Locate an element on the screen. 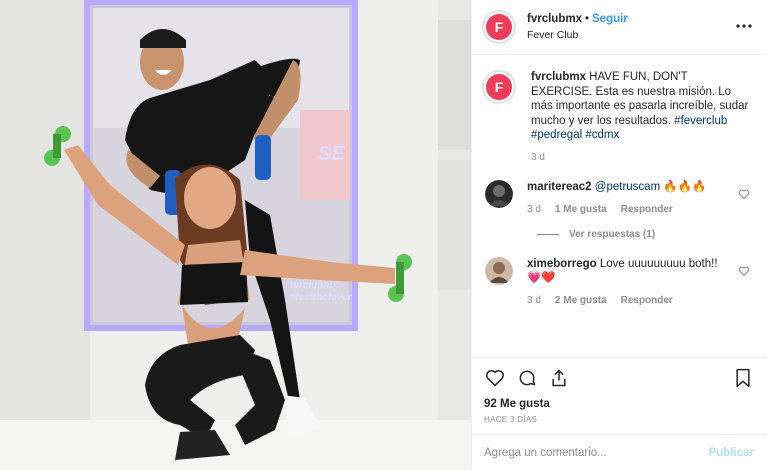  comment-meta: 3 d 2 Me gusta Responder is located at coordinates (627, 301).